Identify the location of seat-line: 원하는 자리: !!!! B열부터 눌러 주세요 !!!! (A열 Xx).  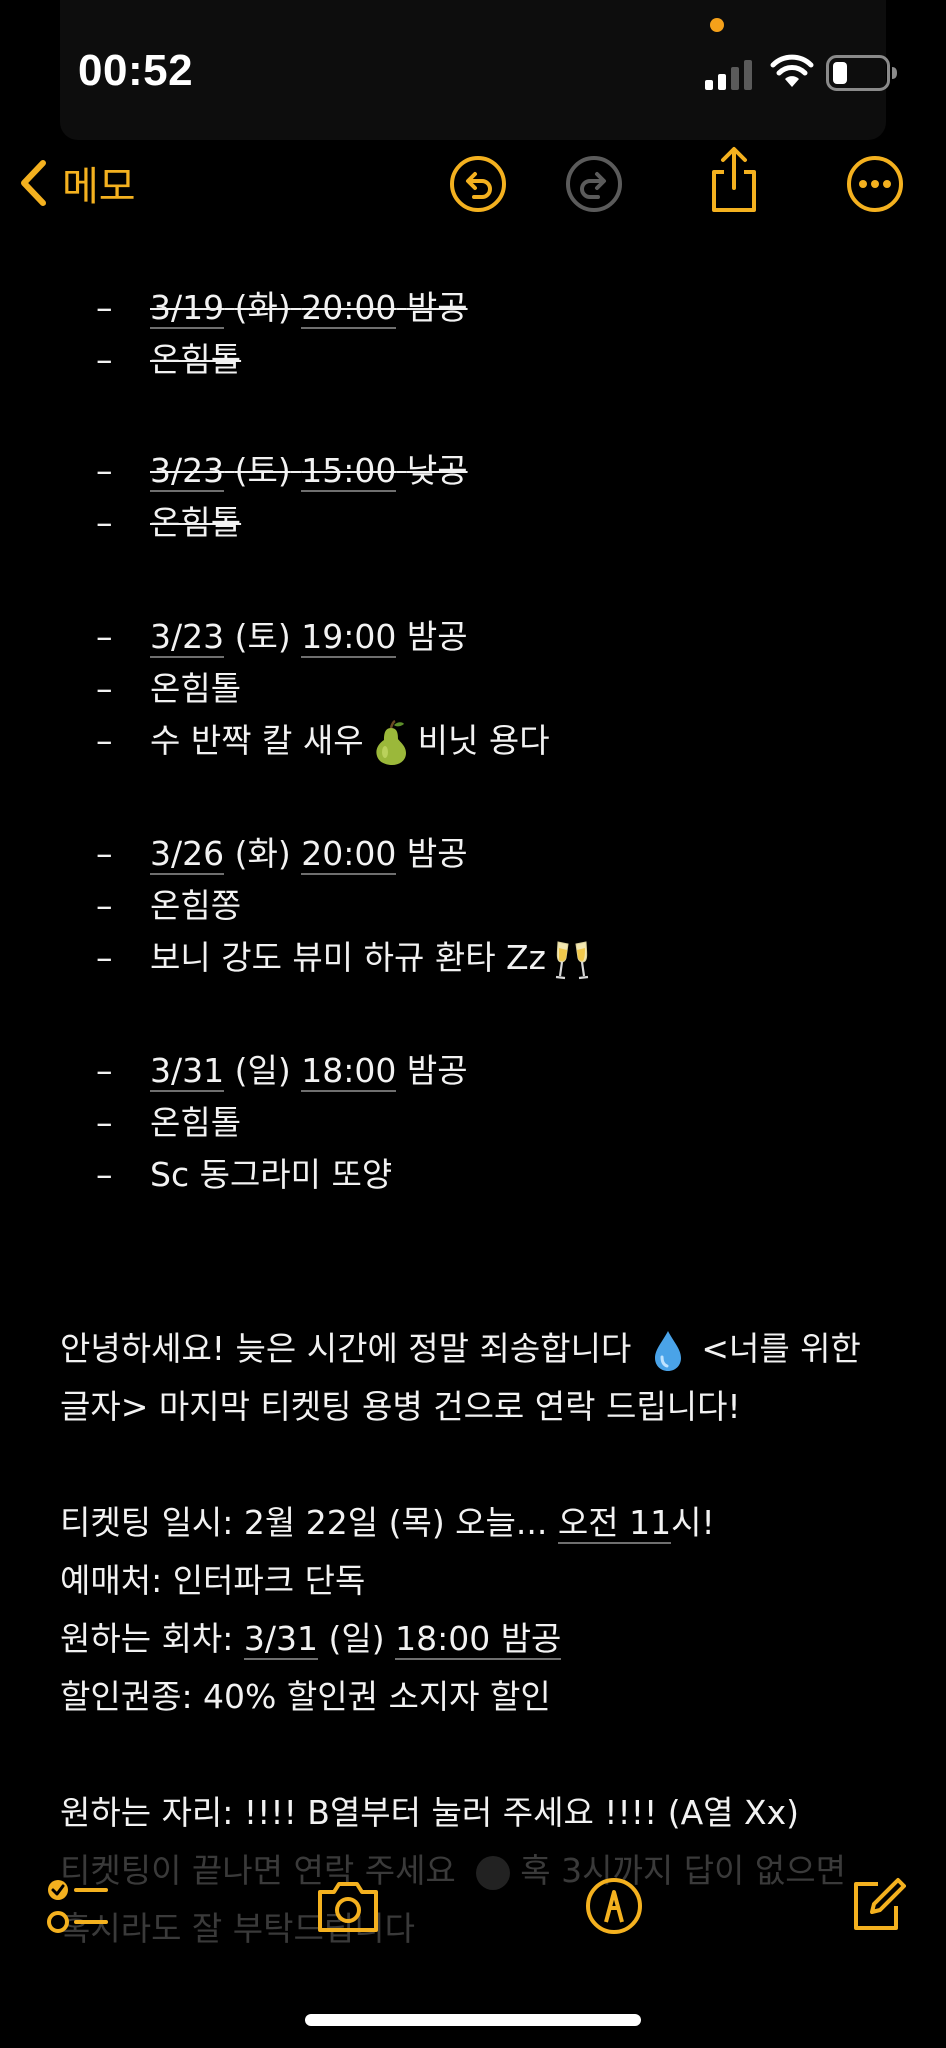
(430, 1812).